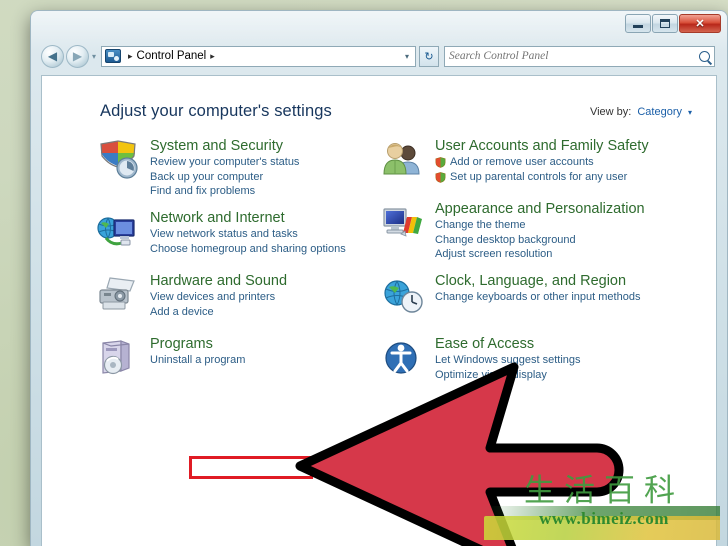  I want to click on close-icon: ✕, so click(700, 24).